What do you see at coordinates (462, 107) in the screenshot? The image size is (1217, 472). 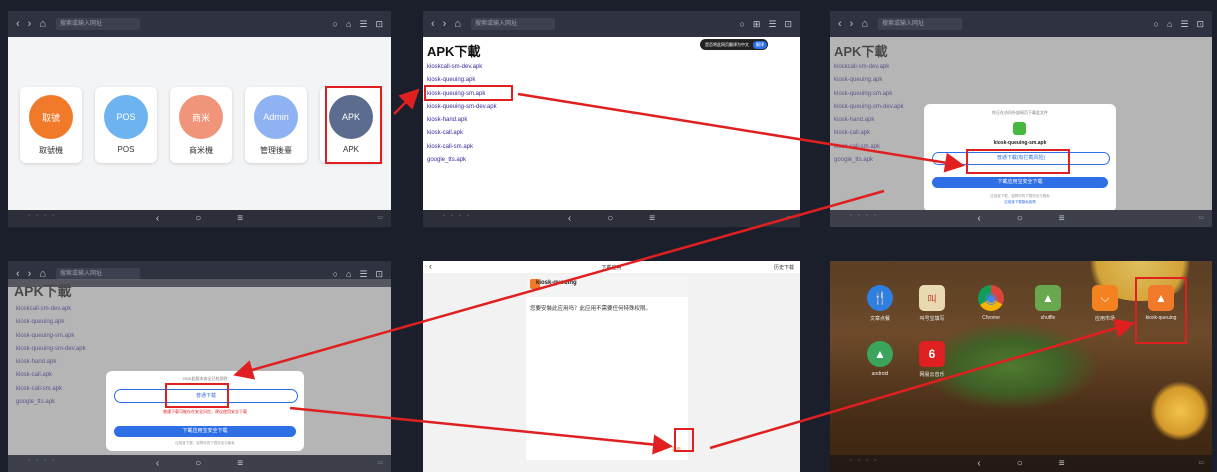 I see `apk-link: kiosk-queuing-sm-dev.apk` at bounding box center [462, 107].